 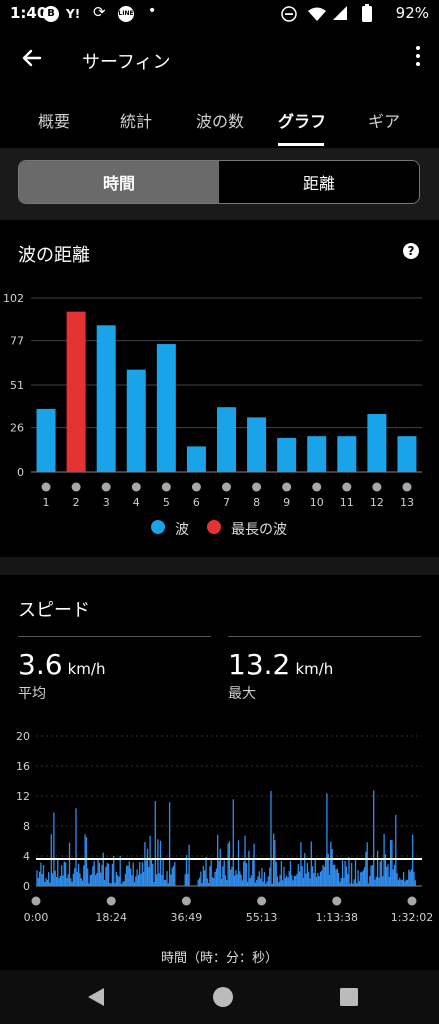 What do you see at coordinates (126, 62) in the screenshot?
I see `page-title: サーフィン` at bounding box center [126, 62].